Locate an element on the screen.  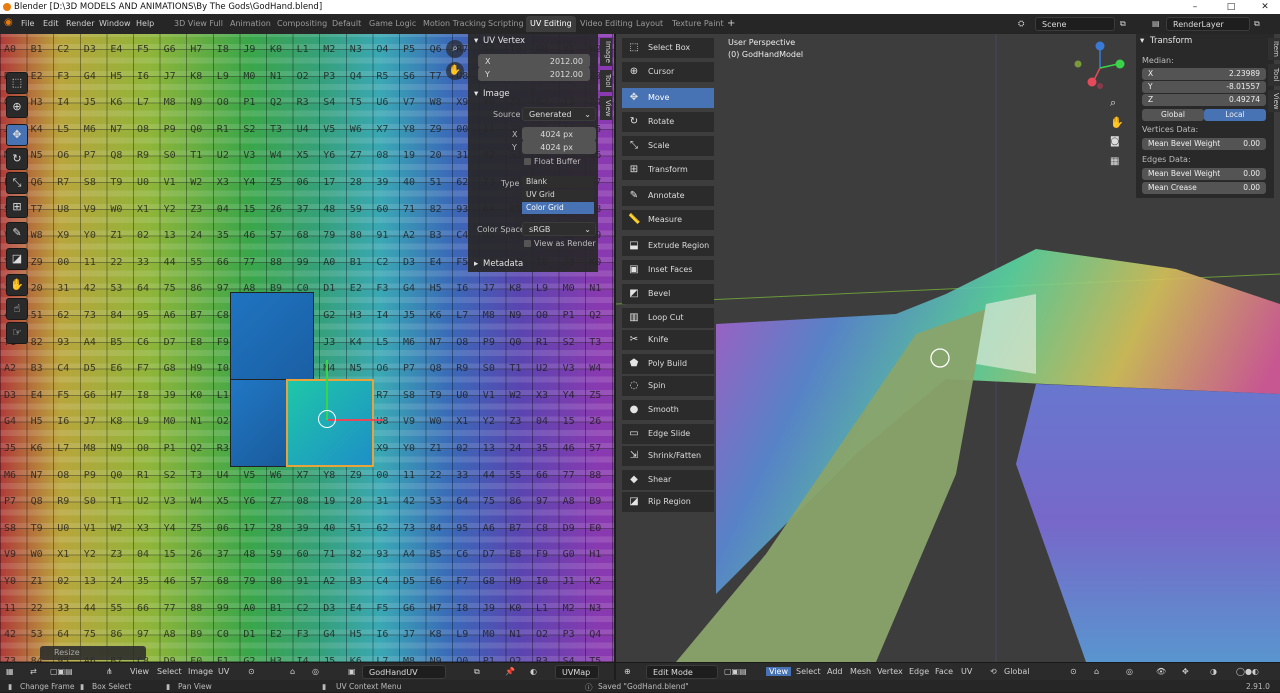
mean-crease-field: Mean Crease 0.00 is located at coordinates (1204, 188).